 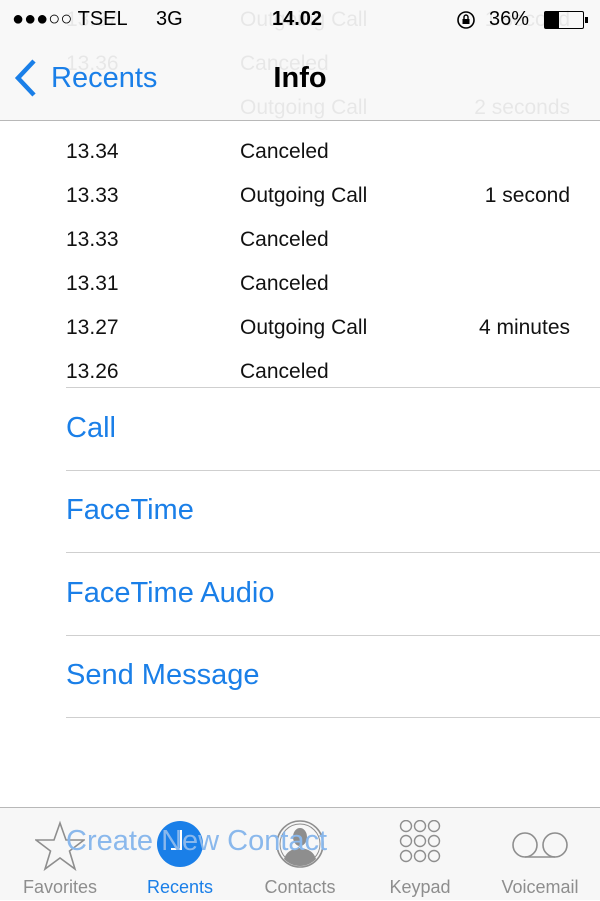 What do you see at coordinates (540, 845) in the screenshot?
I see `voicemail-icon` at bounding box center [540, 845].